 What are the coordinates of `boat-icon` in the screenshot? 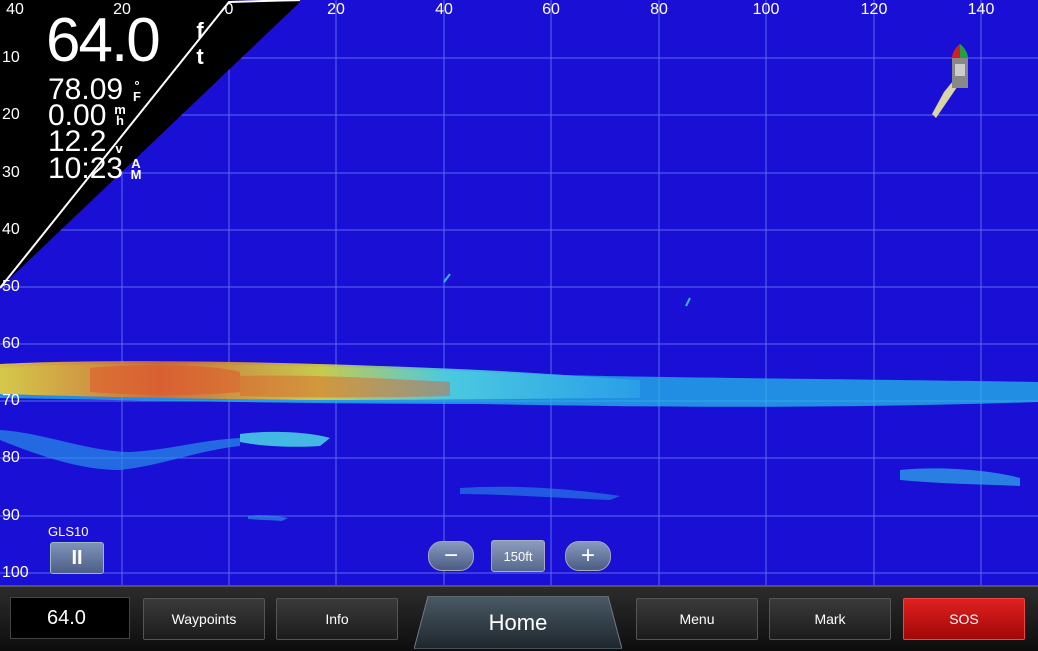 It's located at (950, 81).